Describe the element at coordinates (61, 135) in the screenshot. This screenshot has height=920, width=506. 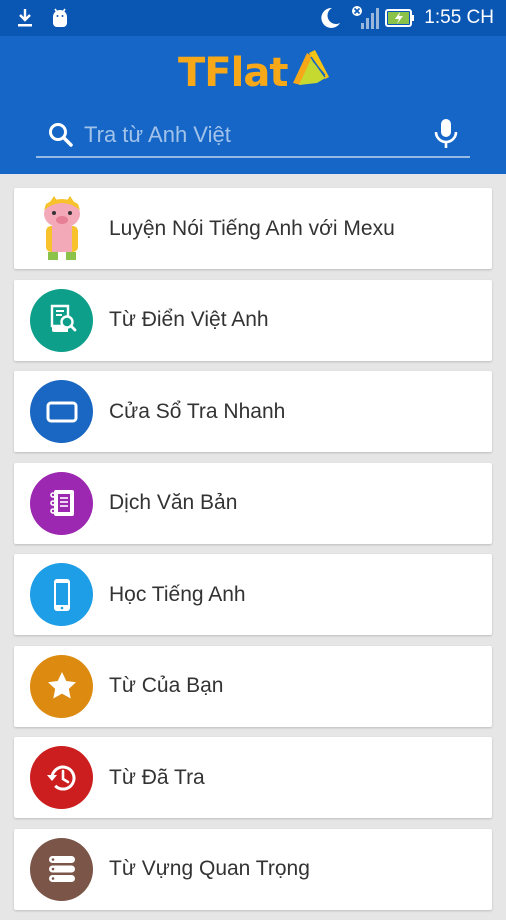
I see `search-icon` at that location.